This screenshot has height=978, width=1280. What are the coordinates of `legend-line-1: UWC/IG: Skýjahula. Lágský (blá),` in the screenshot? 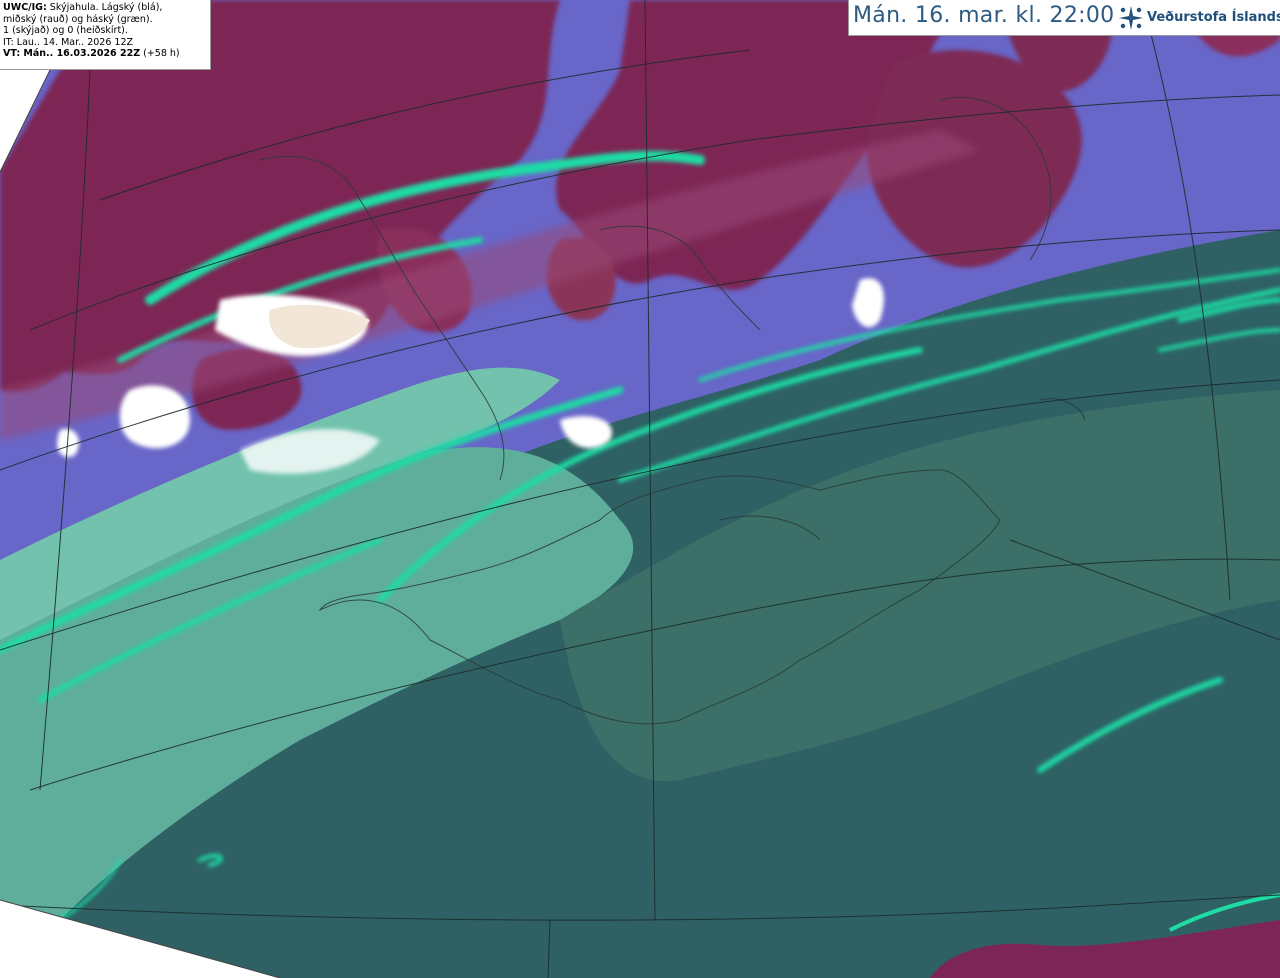 It's located at (105, 8).